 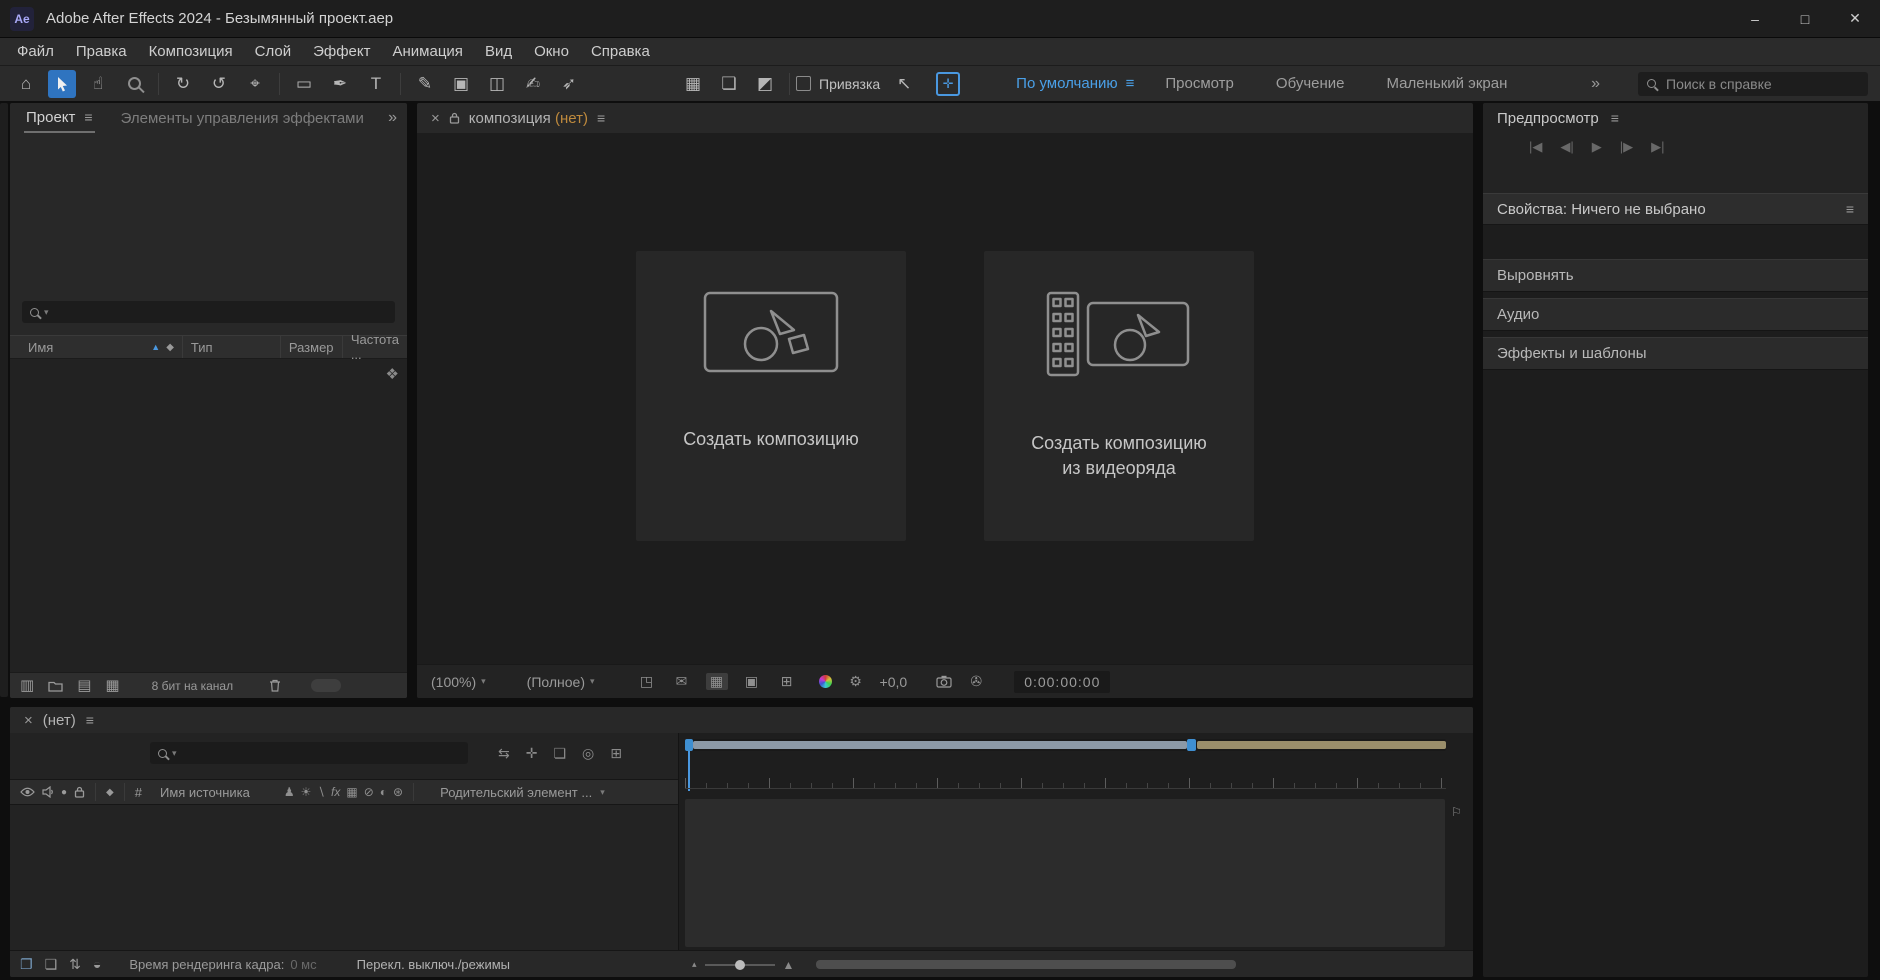 I want to click on resolution-dropdown: (Полное) ▾, so click(x=561, y=682).